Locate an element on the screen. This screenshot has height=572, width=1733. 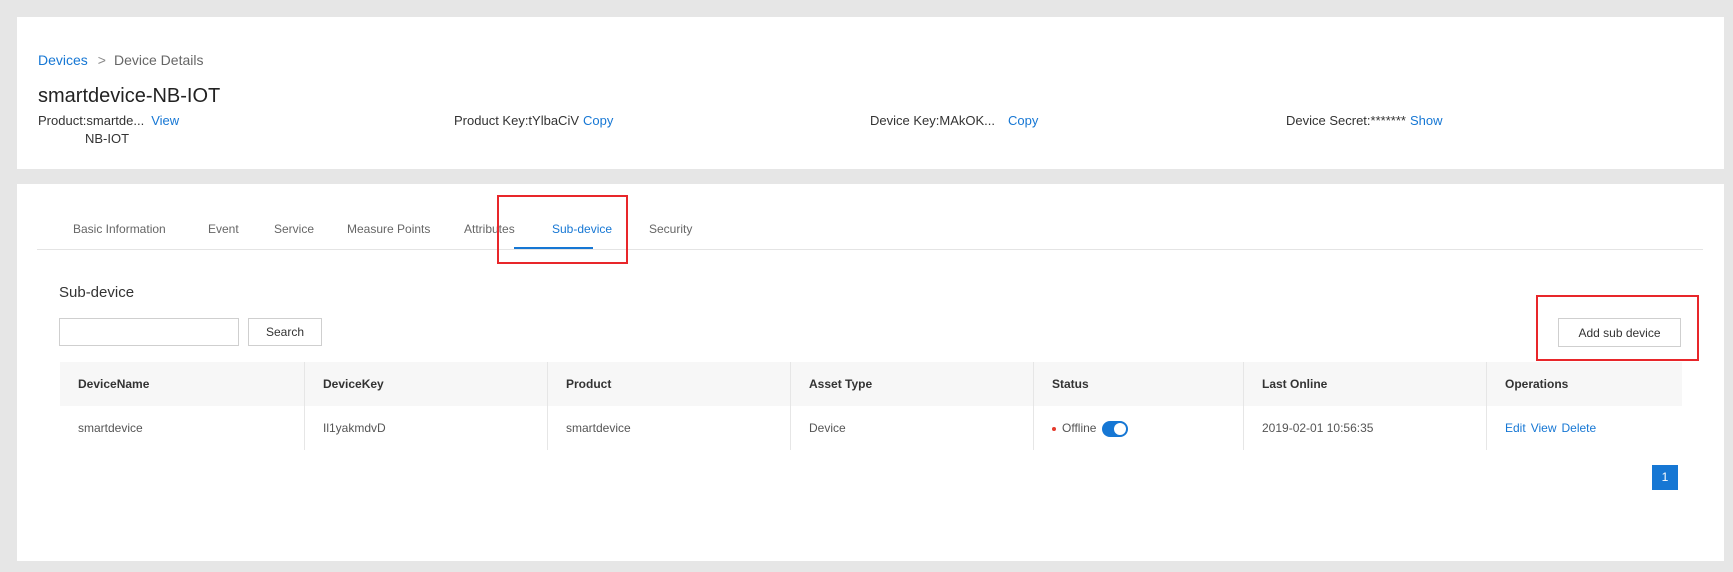
product-meta: Product:smartde... View is located at coordinates (108, 120).